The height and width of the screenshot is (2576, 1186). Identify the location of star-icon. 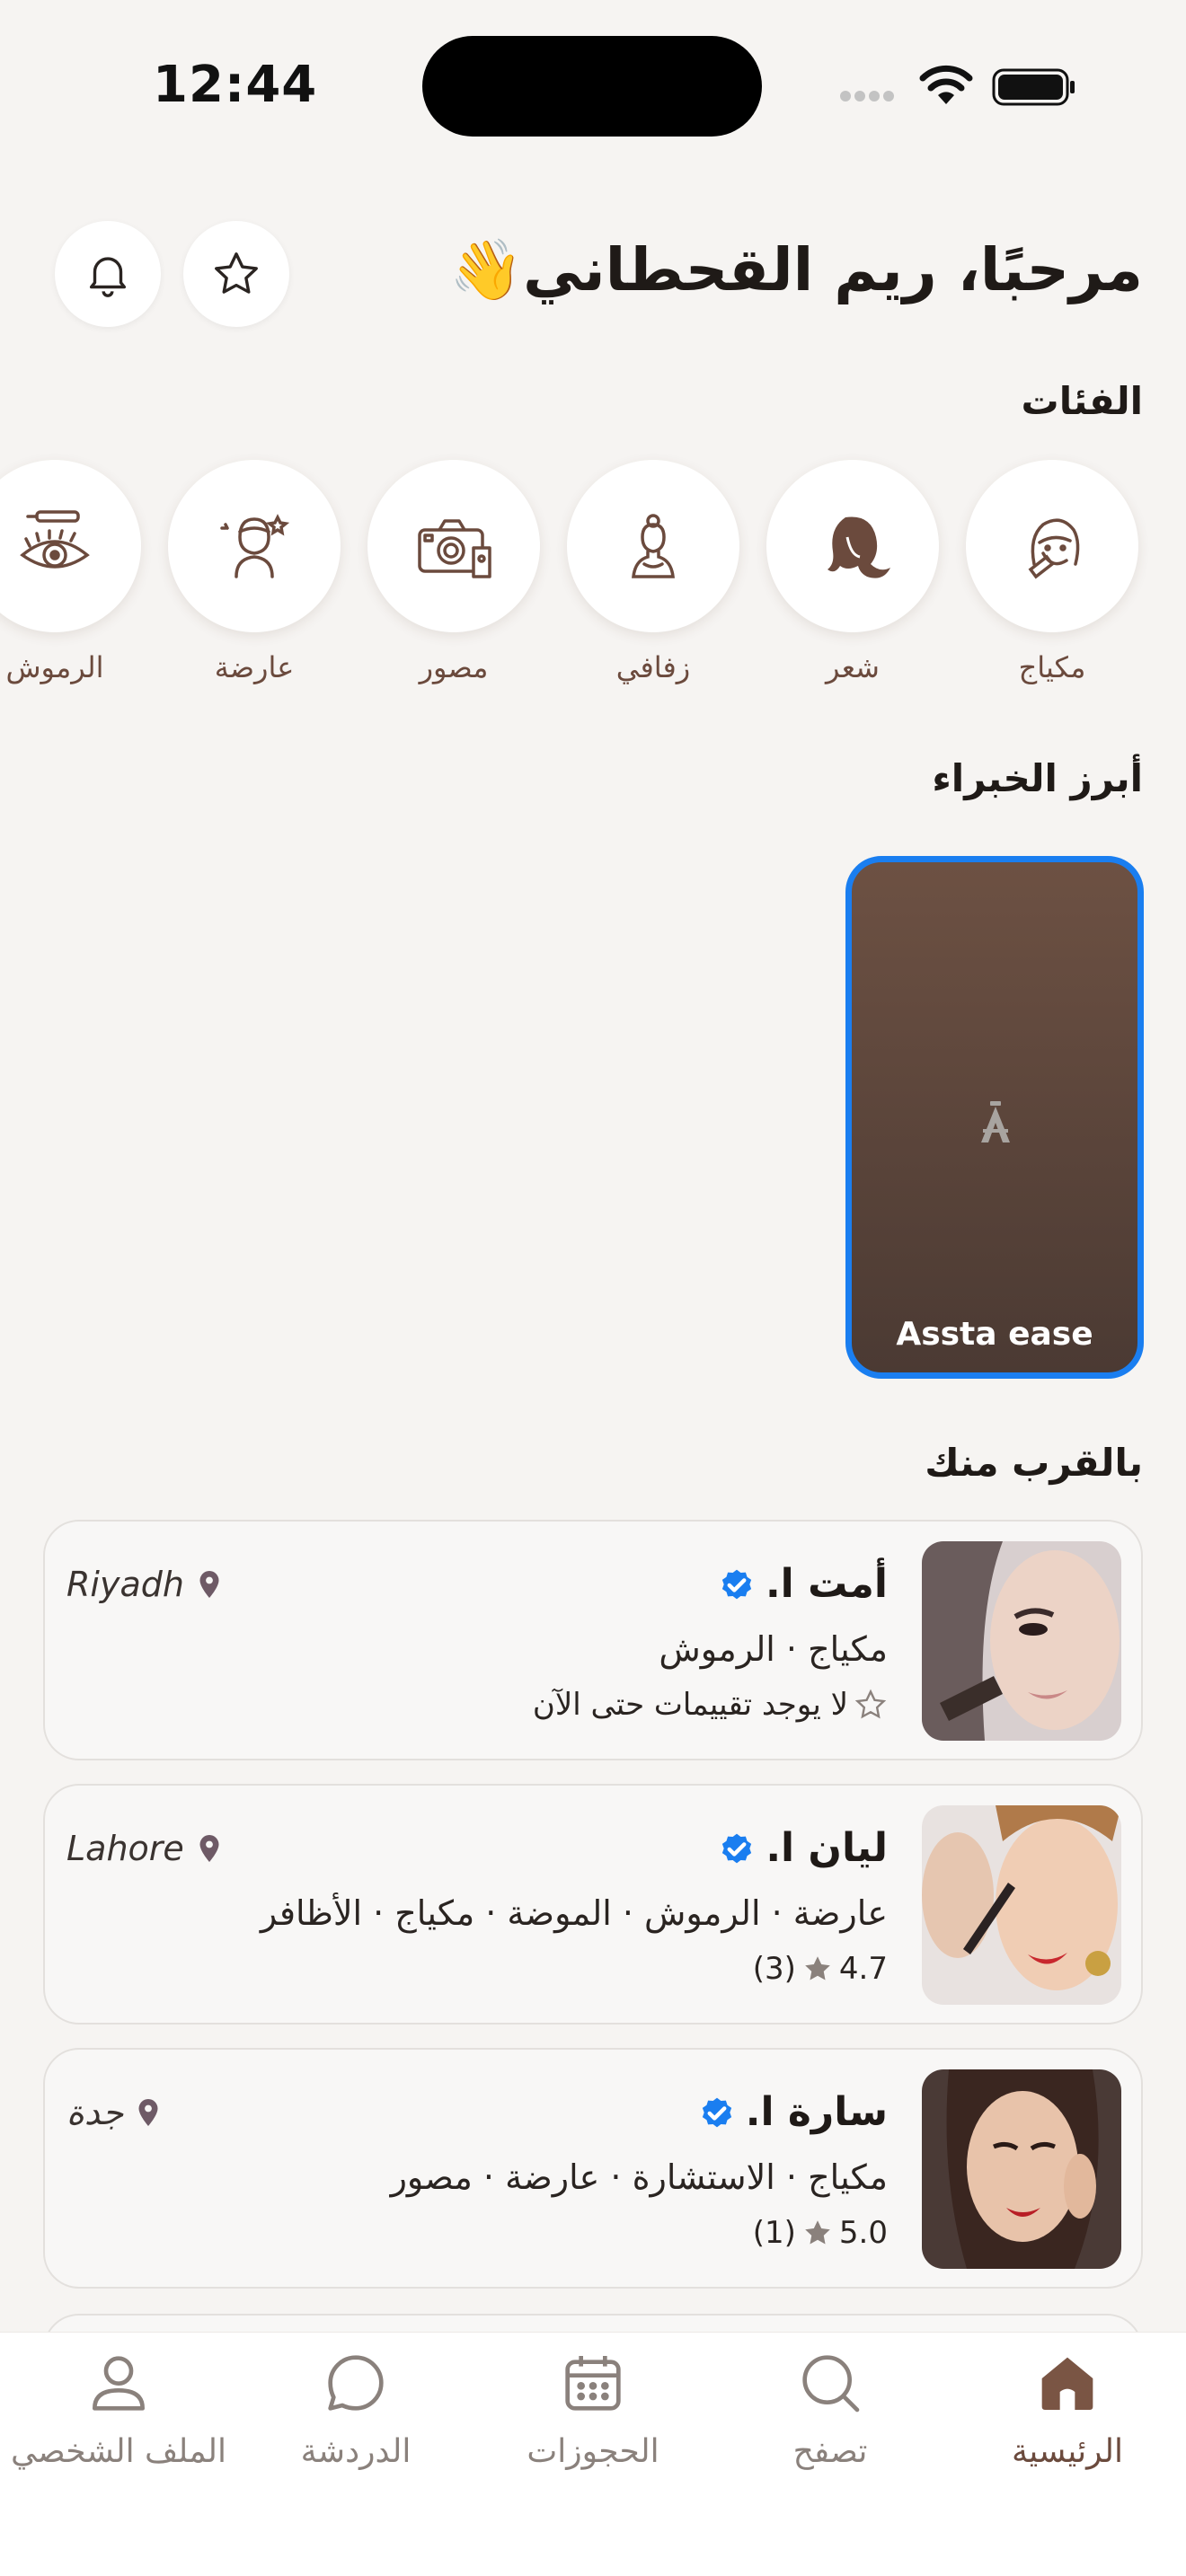
(236, 273).